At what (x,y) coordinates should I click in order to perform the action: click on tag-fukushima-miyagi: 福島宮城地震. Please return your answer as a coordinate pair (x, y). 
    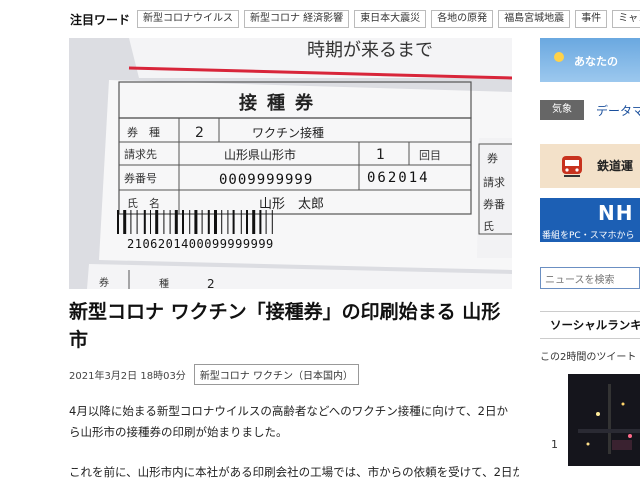
    Looking at the image, I should click on (534, 19).